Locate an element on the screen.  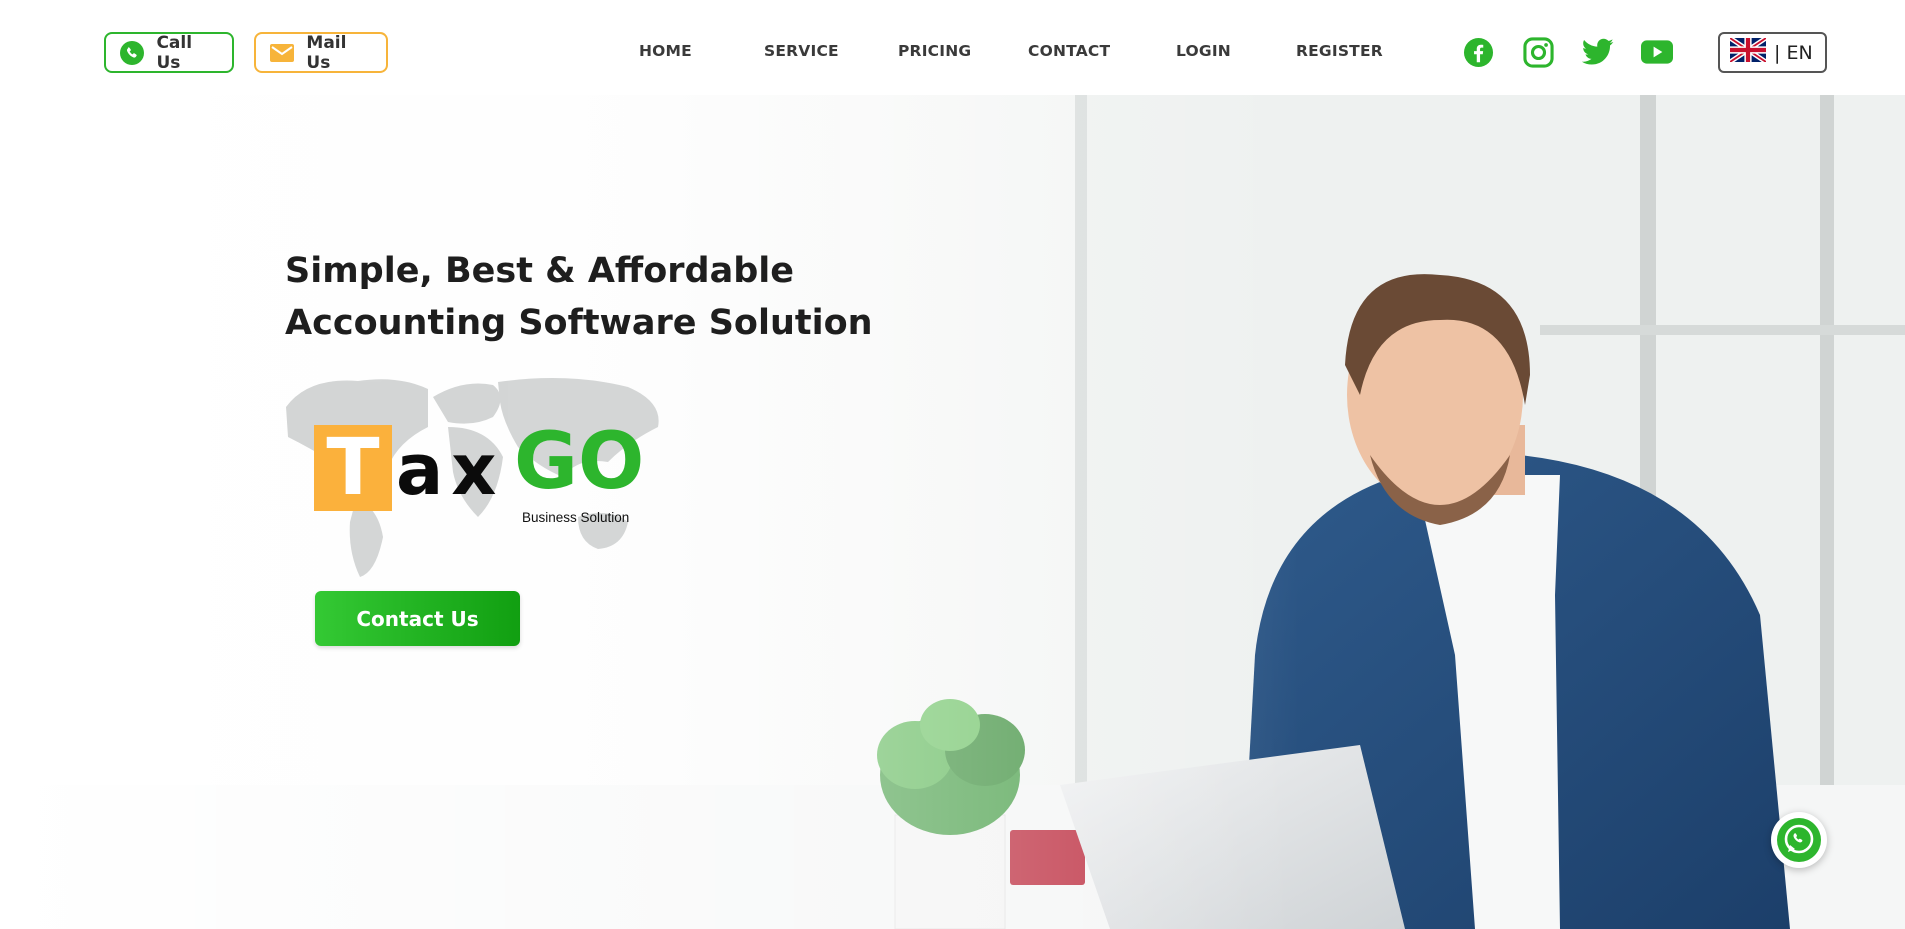
nav-contact: CONTACT is located at coordinates (1069, 51).